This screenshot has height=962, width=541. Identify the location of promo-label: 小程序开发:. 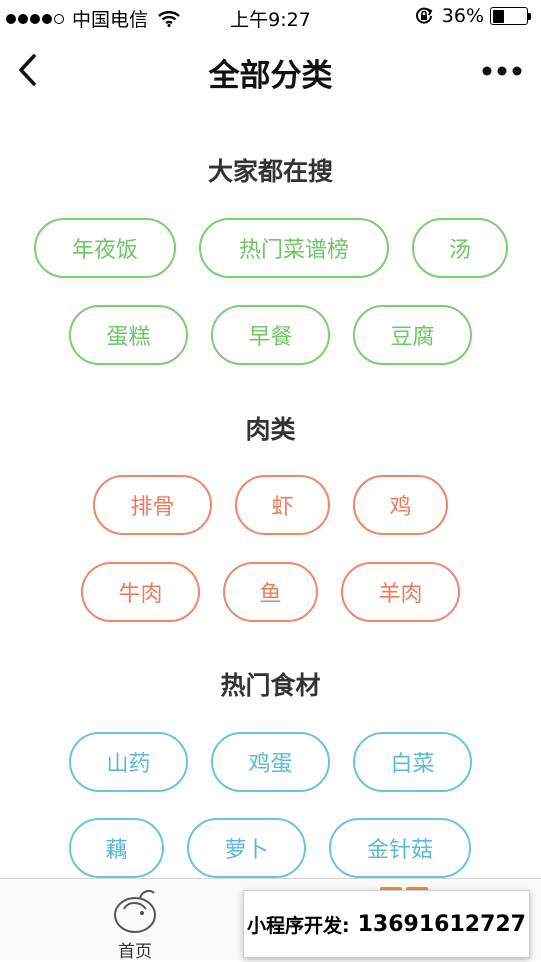
(298, 925).